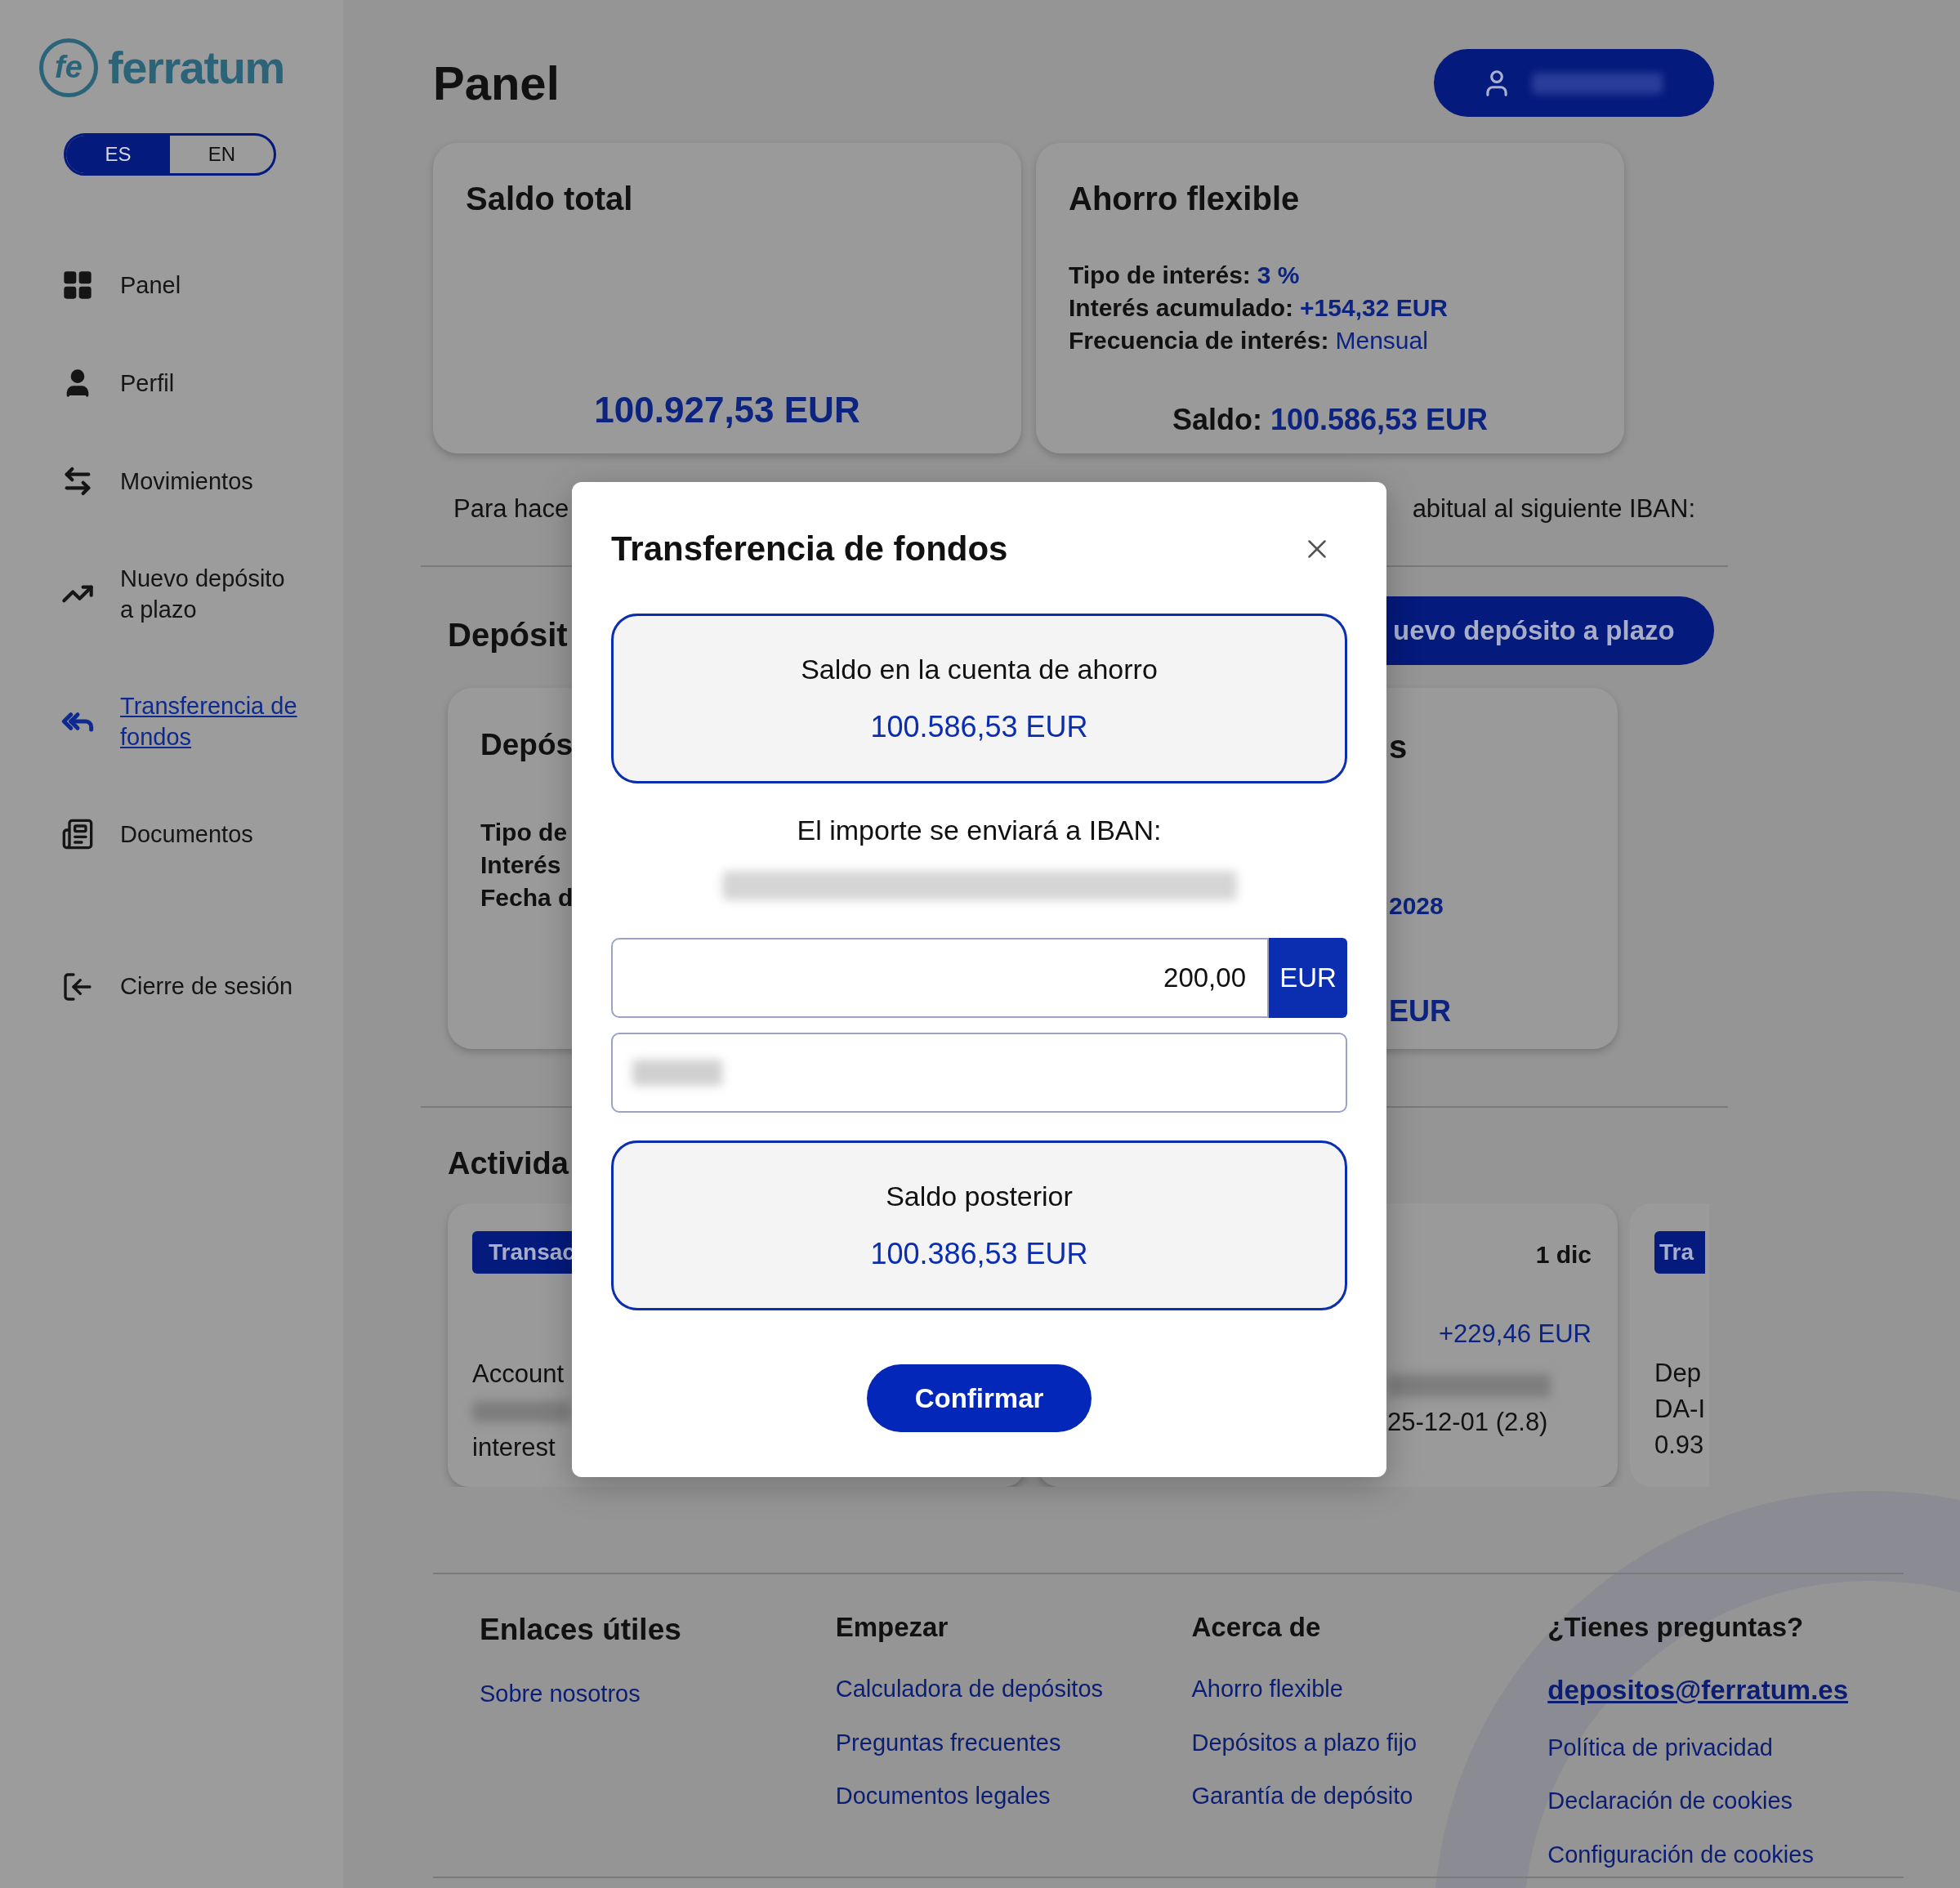 This screenshot has width=1960, height=1888. Describe the element at coordinates (1553, 508) in the screenshot. I see `transfer-note-text: abitual al siguiente IBAN:` at that location.